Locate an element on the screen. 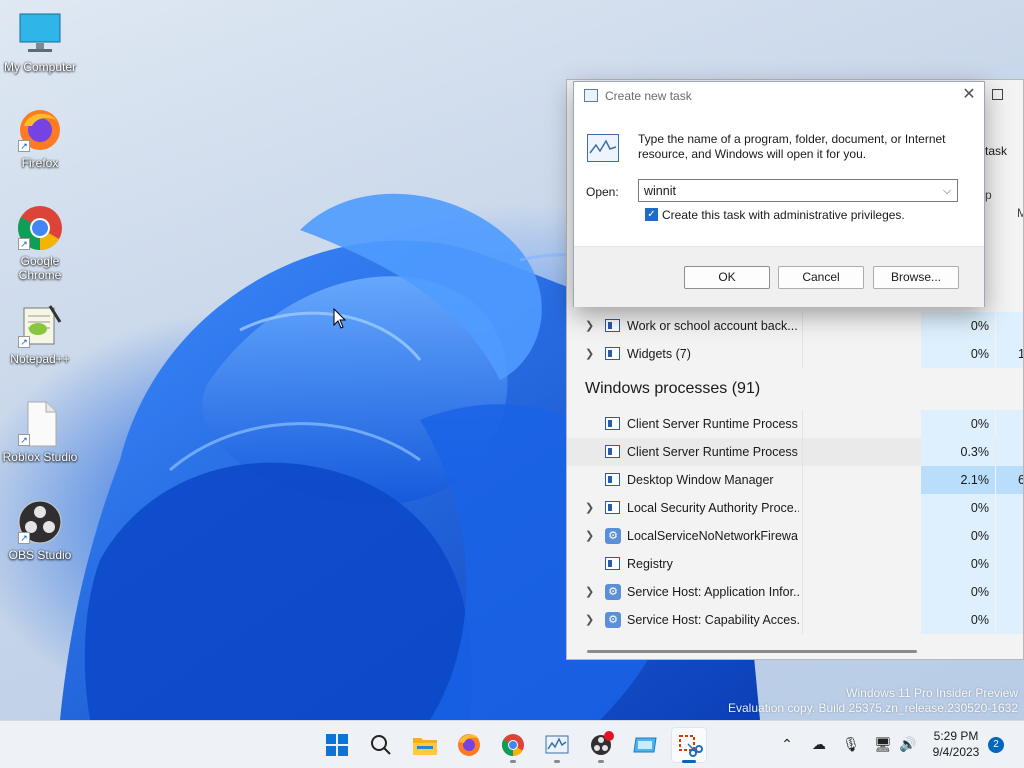 The width and height of the screenshot is (1024, 768). gear-icon: ⚙ is located at coordinates (613, 592).